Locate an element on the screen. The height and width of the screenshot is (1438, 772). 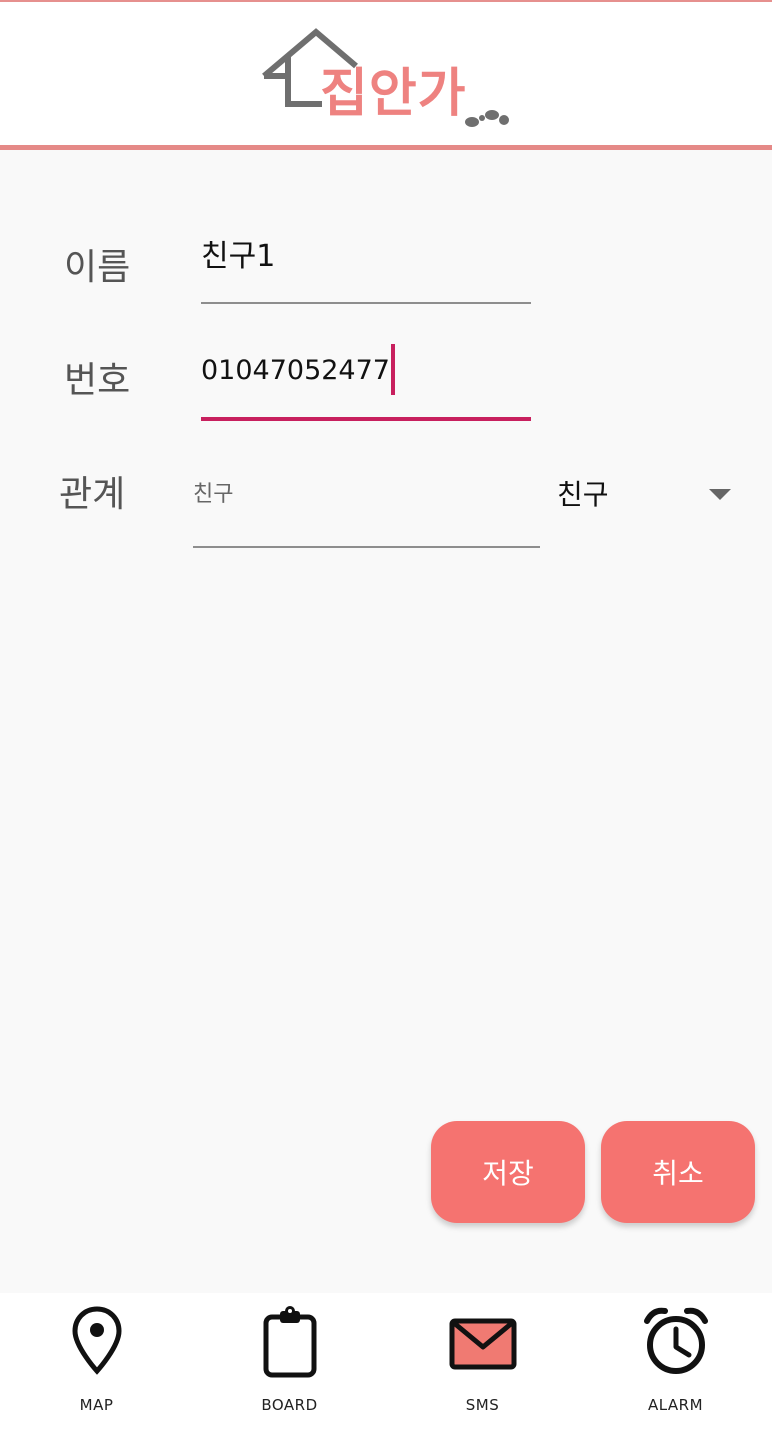
alarm-clock-icon is located at coordinates (675, 1340).